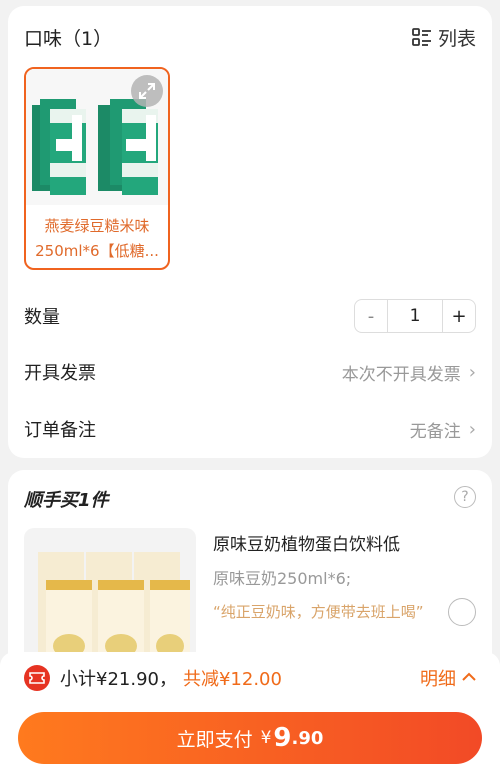 The height and width of the screenshot is (776, 500). Describe the element at coordinates (37, 678) in the screenshot. I see `coupon-icon` at that location.